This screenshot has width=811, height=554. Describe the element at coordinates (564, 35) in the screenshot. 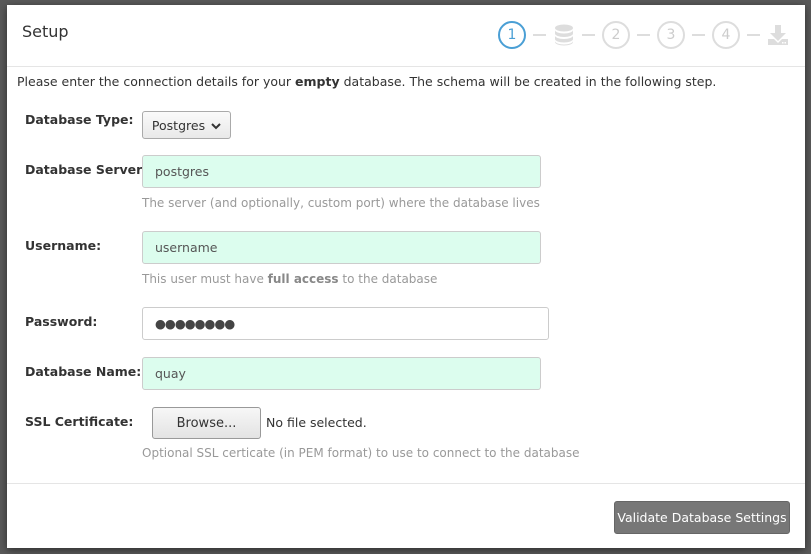

I see `database-icon` at that location.